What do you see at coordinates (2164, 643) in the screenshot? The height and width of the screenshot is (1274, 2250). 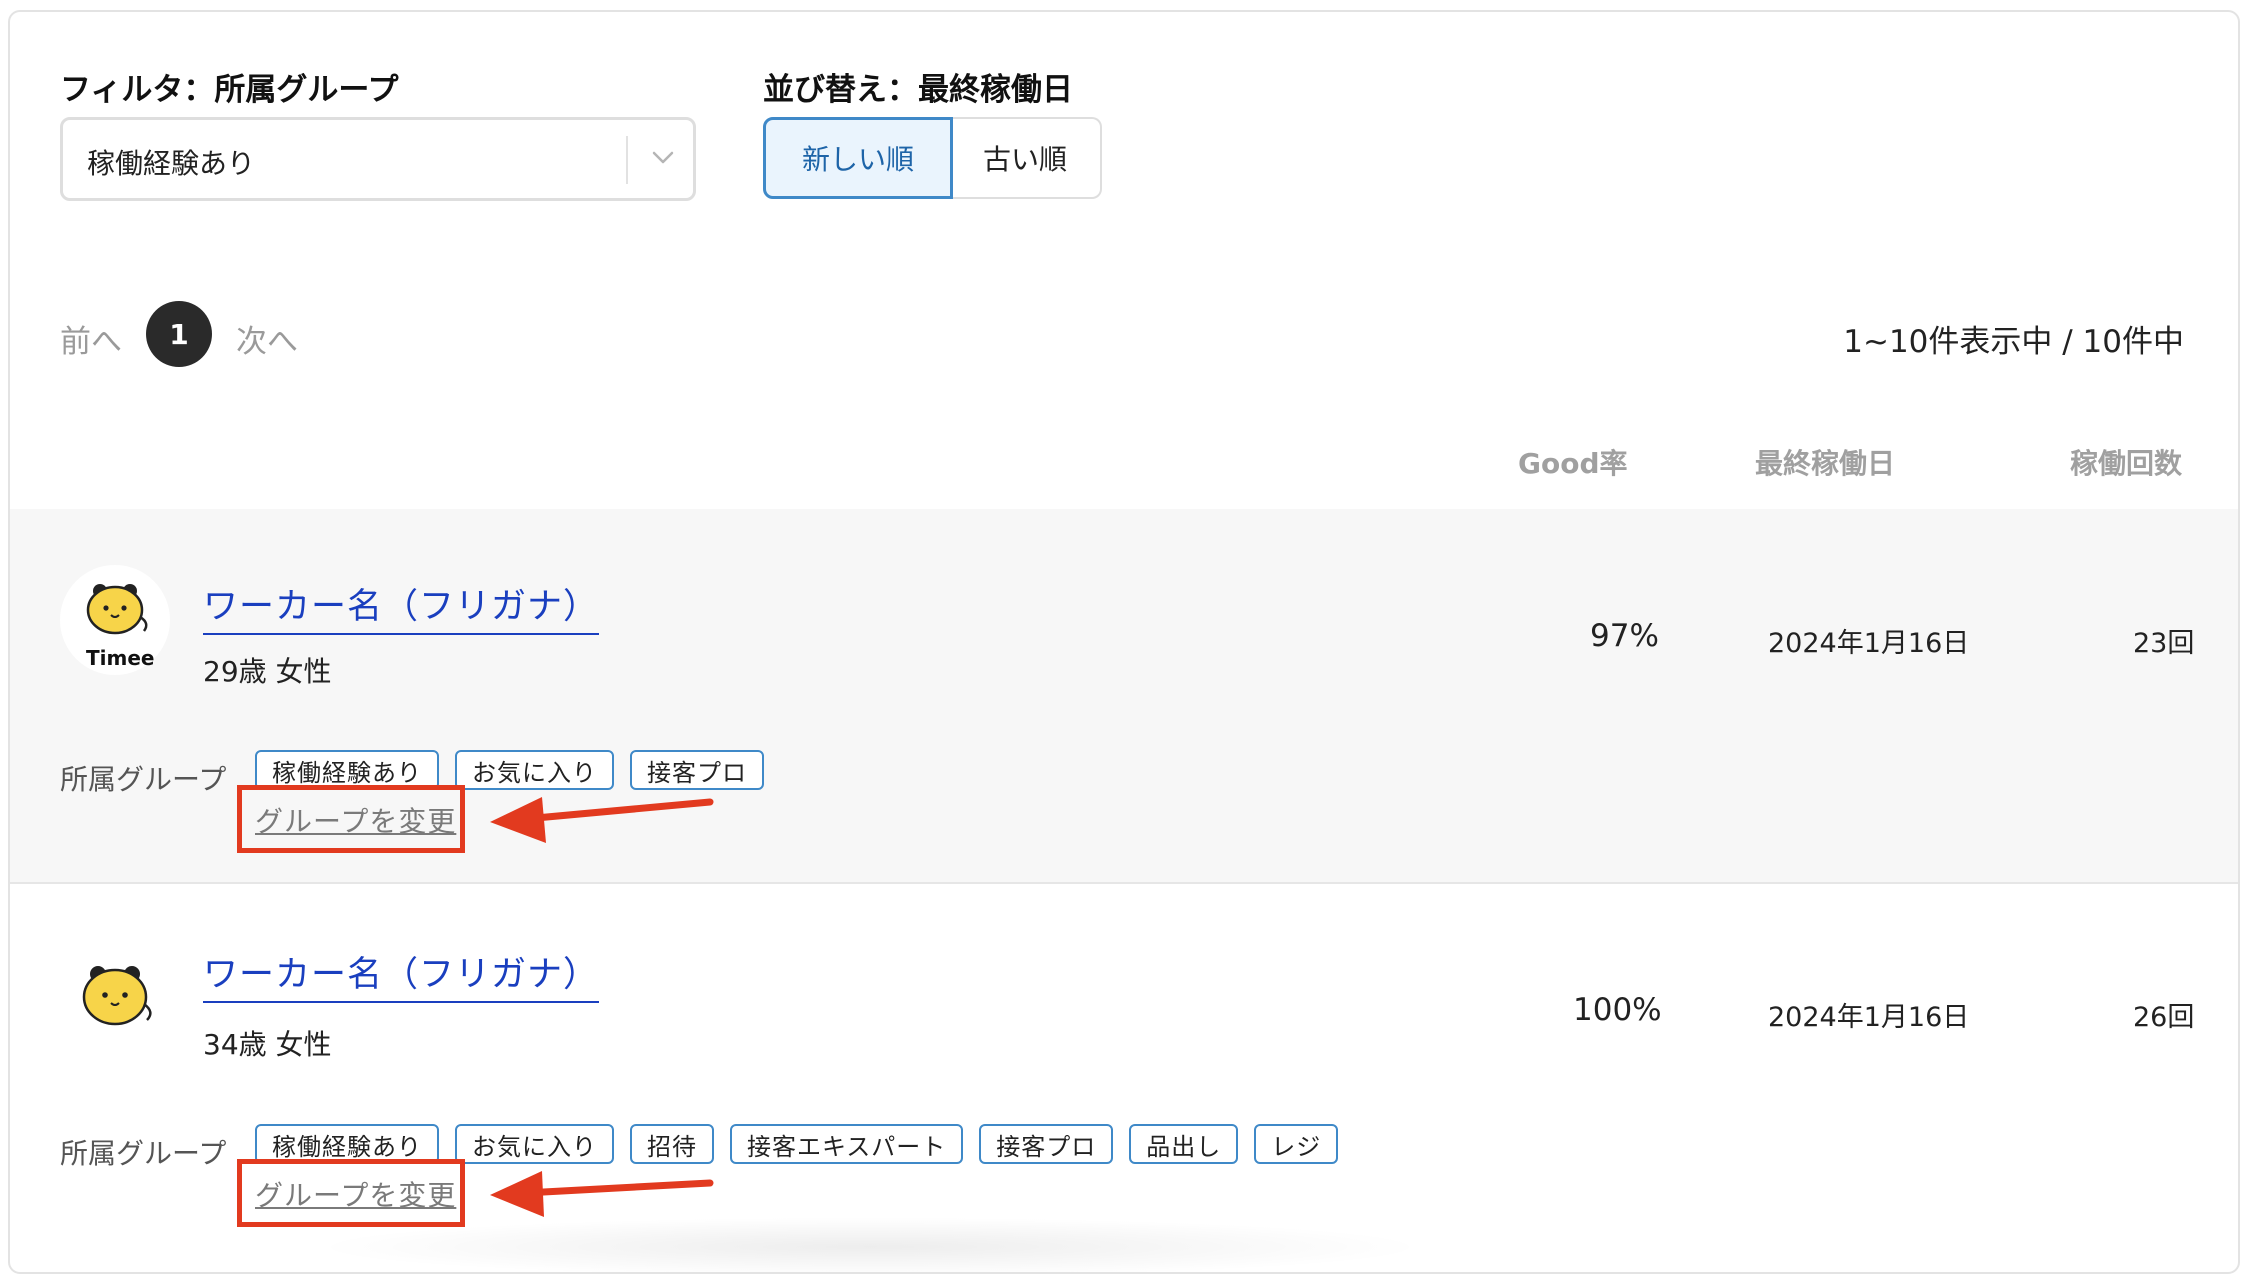 I see `work-count-value: 23回` at bounding box center [2164, 643].